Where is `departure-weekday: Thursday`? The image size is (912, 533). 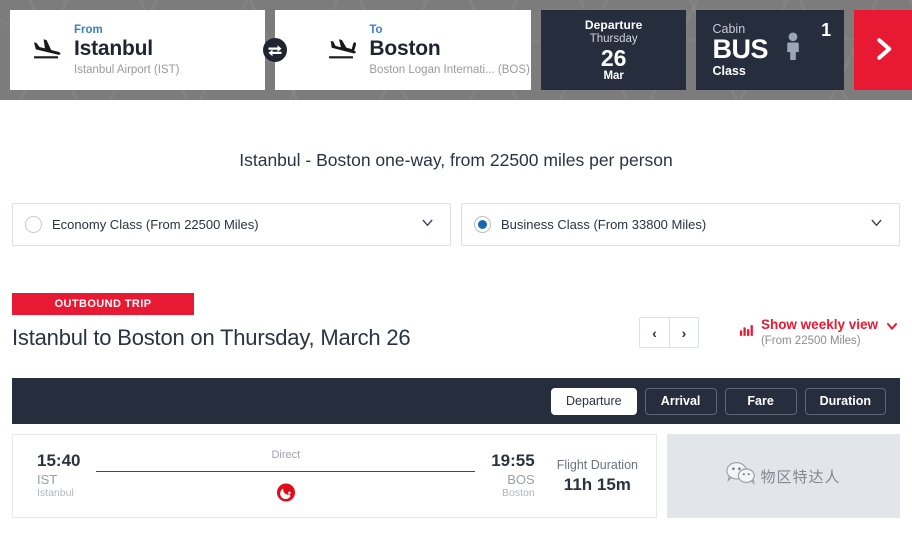
departure-weekday: Thursday is located at coordinates (613, 38).